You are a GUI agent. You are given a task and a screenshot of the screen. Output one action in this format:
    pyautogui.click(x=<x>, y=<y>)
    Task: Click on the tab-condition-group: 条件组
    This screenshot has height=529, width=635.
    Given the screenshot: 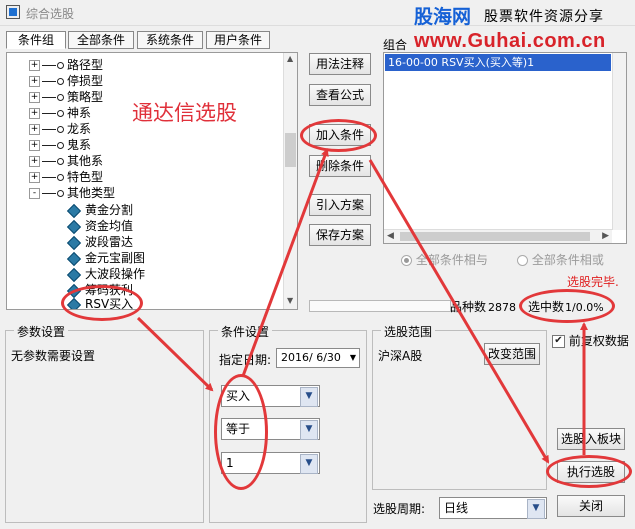 What is the action you would take?
    pyautogui.click(x=36, y=40)
    